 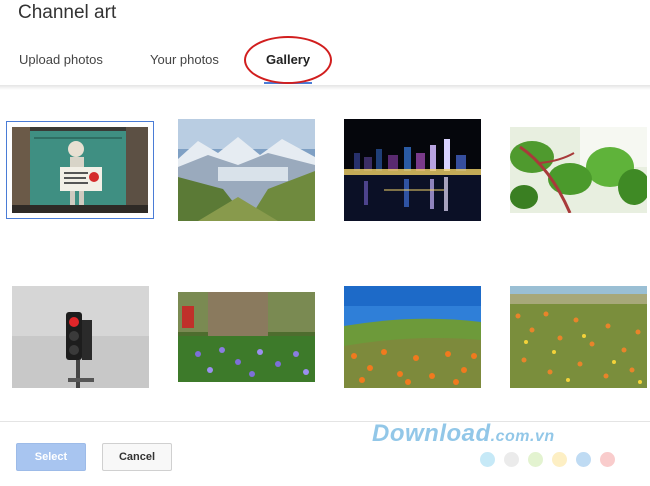 What do you see at coordinates (184, 59) in the screenshot?
I see `tab-your-photos: Your photos` at bounding box center [184, 59].